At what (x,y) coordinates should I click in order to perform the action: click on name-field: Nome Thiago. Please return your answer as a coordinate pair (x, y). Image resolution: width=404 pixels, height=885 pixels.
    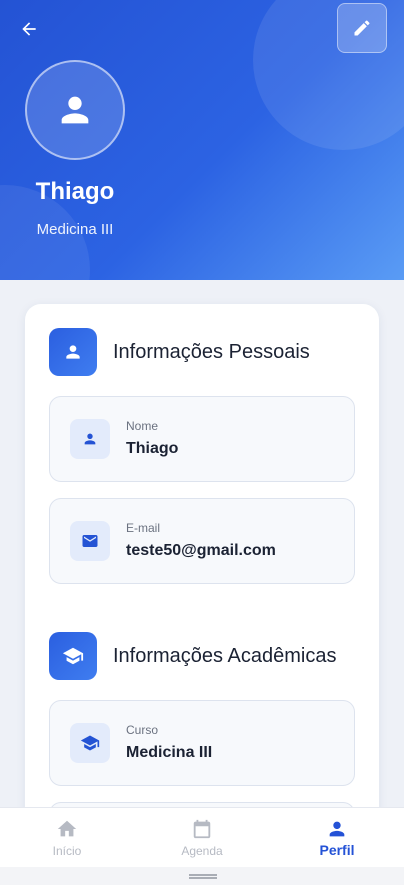
    Looking at the image, I should click on (202, 439).